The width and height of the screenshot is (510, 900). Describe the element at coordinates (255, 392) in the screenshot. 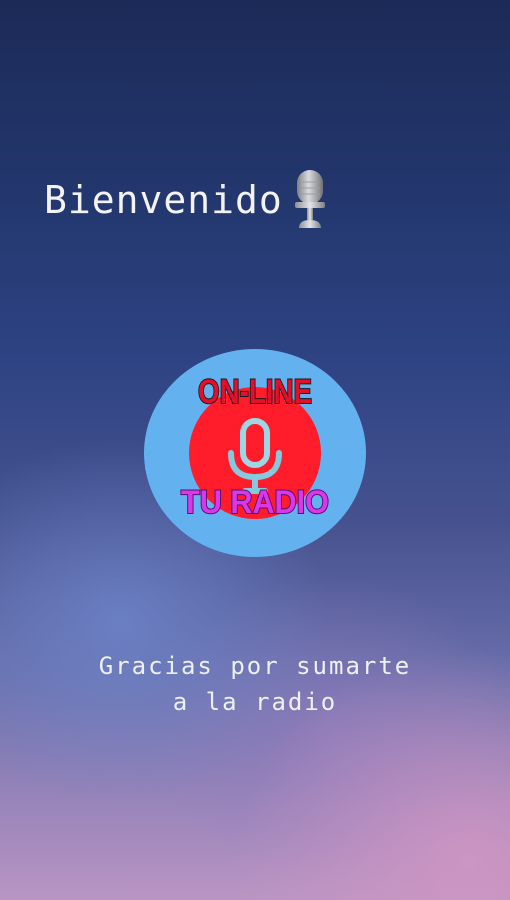

I see `logo-top-text: ON-LINE` at that location.